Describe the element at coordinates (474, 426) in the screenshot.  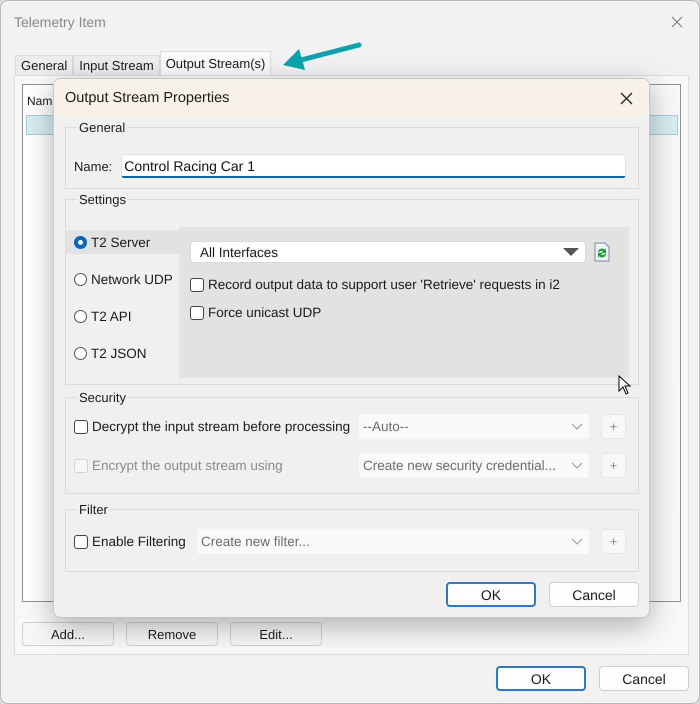
I see `dropdown: --Auto--` at that location.